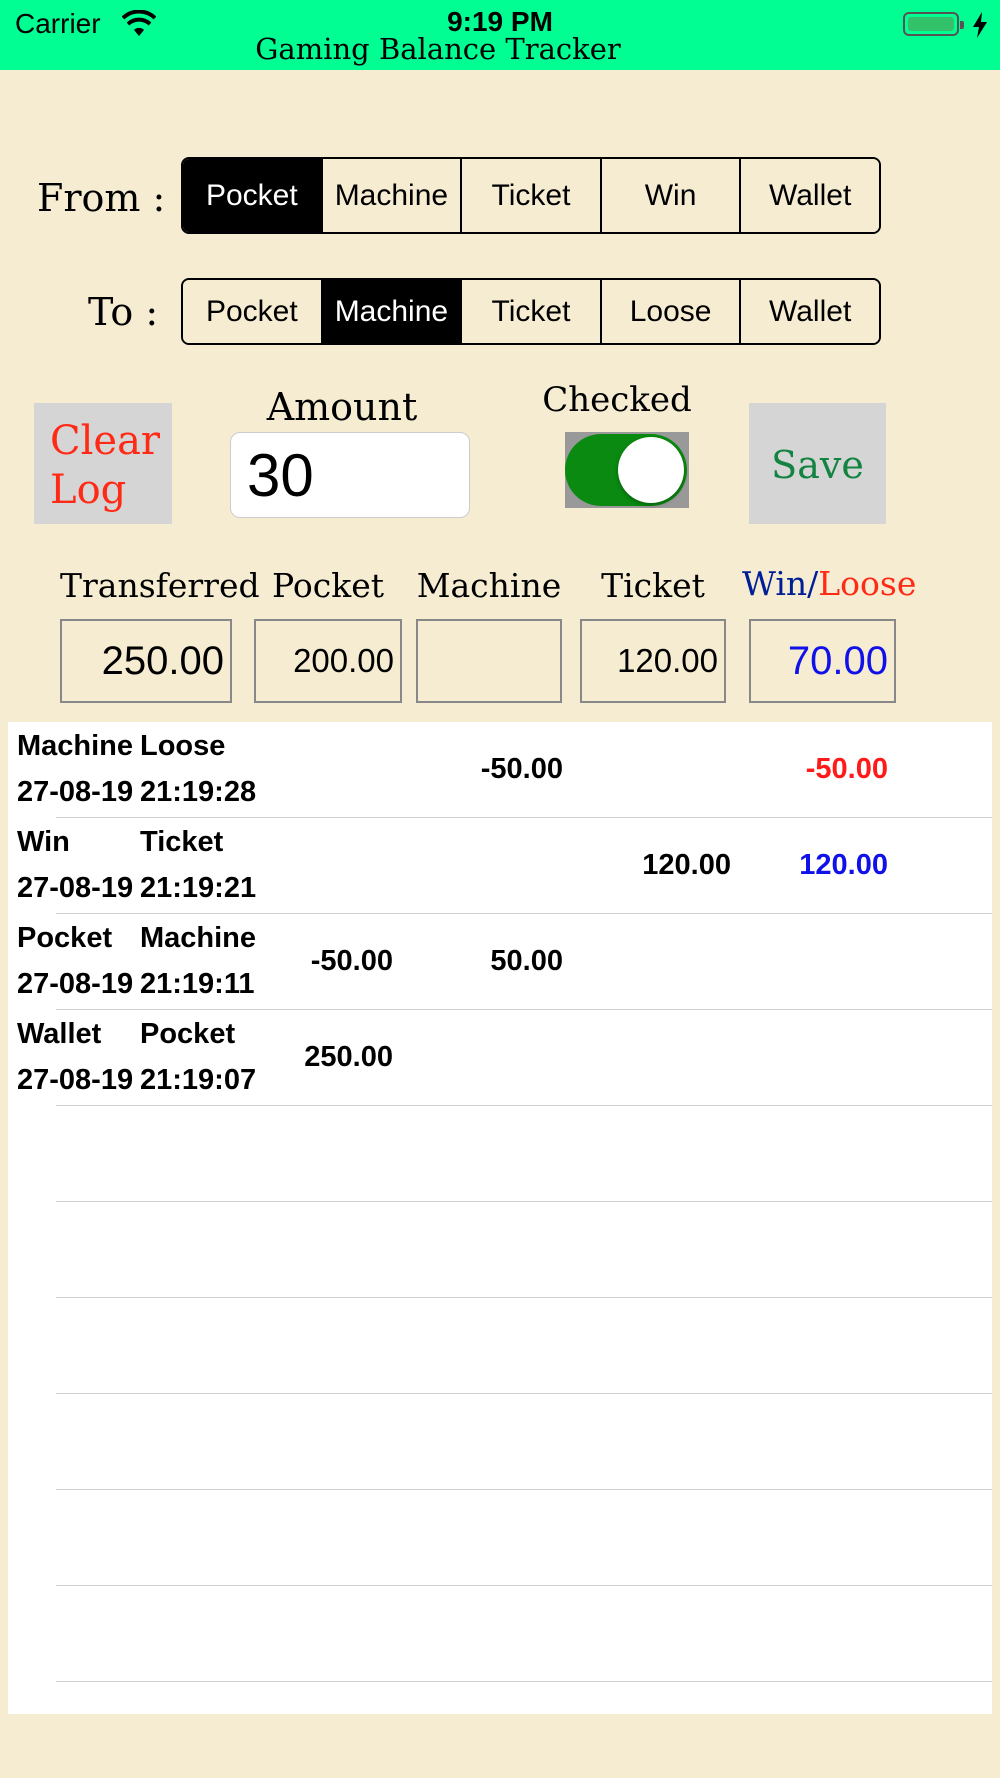  What do you see at coordinates (351, 961) in the screenshot?
I see `log-pocket-amount: -50.00` at bounding box center [351, 961].